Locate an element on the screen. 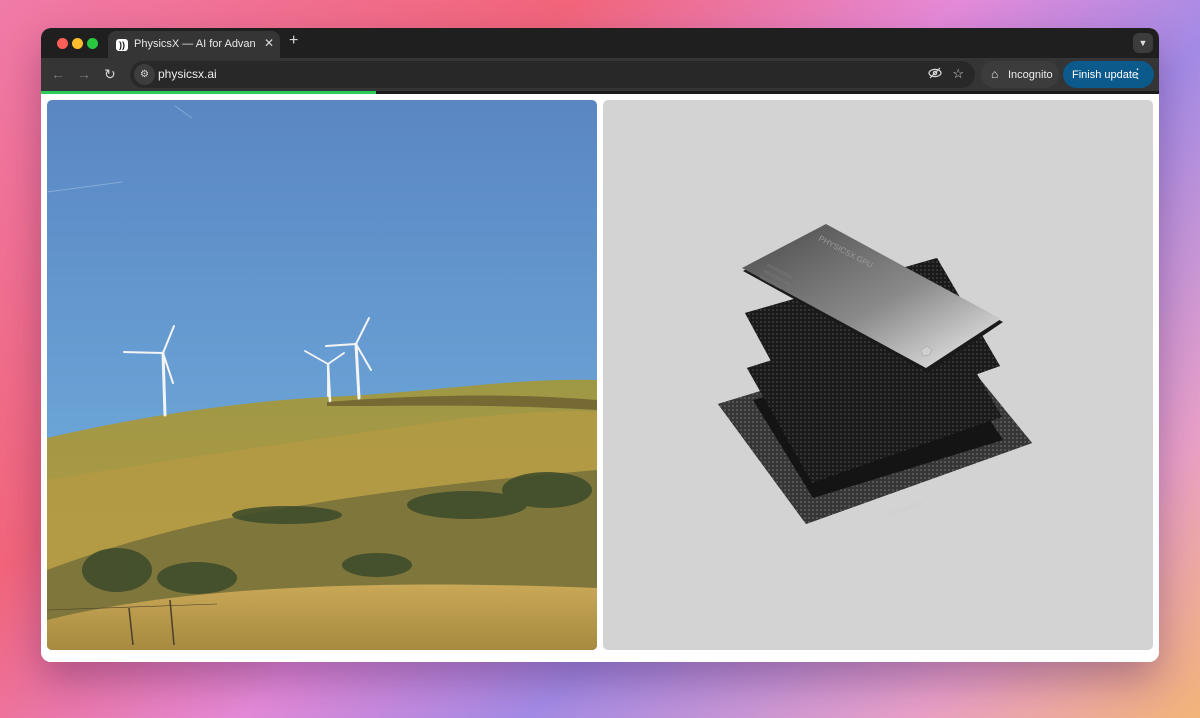  finish-update-label: Finish update is located at coordinates (1105, 75).